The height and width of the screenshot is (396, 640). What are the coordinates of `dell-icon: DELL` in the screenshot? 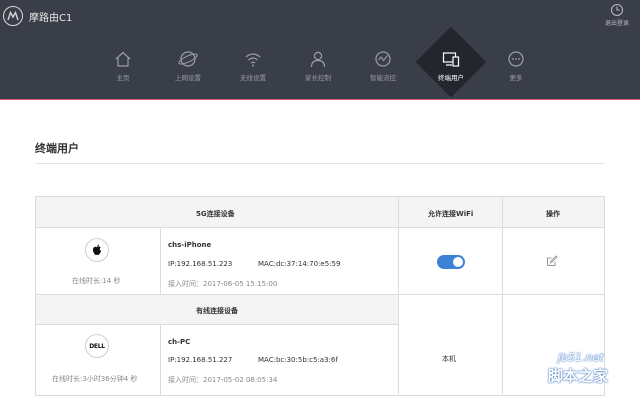 It's located at (97, 346).